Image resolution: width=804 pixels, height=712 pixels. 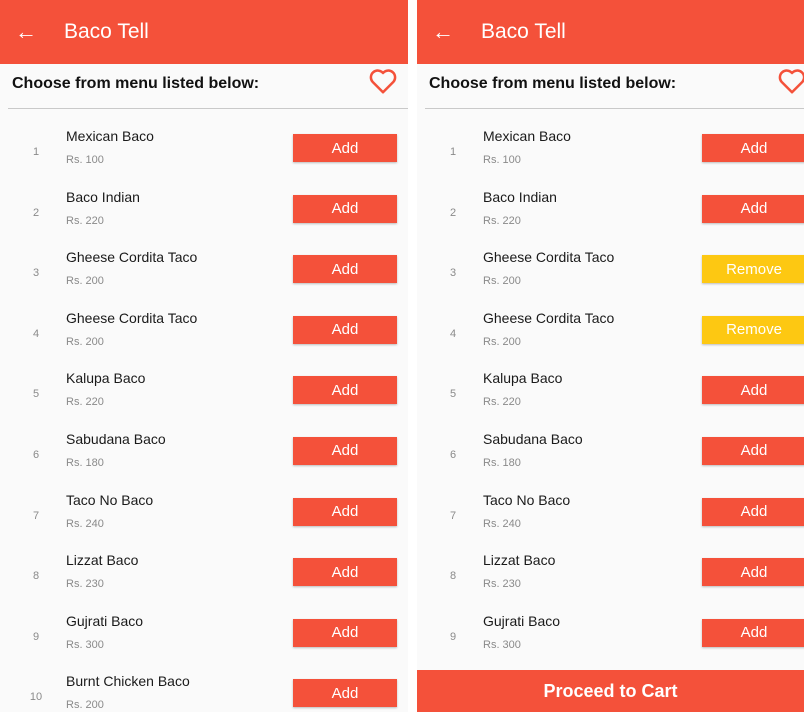 What do you see at coordinates (610, 32) in the screenshot?
I see `app-bar: ← Baco Tell` at bounding box center [610, 32].